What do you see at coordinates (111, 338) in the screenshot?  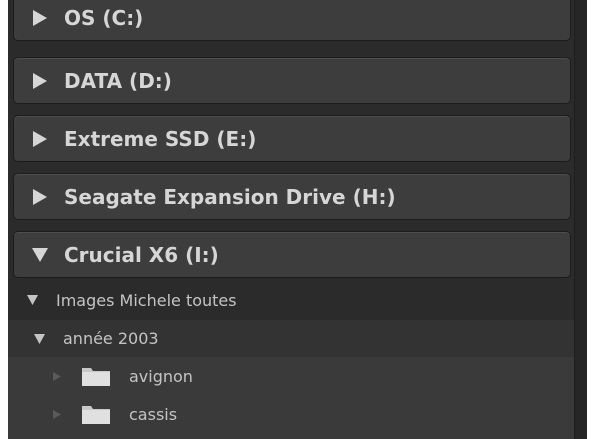 I see `folder-label: année 2003` at bounding box center [111, 338].